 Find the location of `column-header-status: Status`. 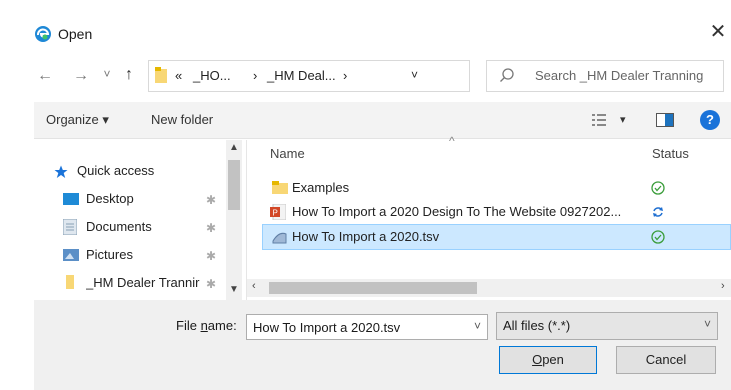

column-header-status: Status is located at coordinates (670, 153).